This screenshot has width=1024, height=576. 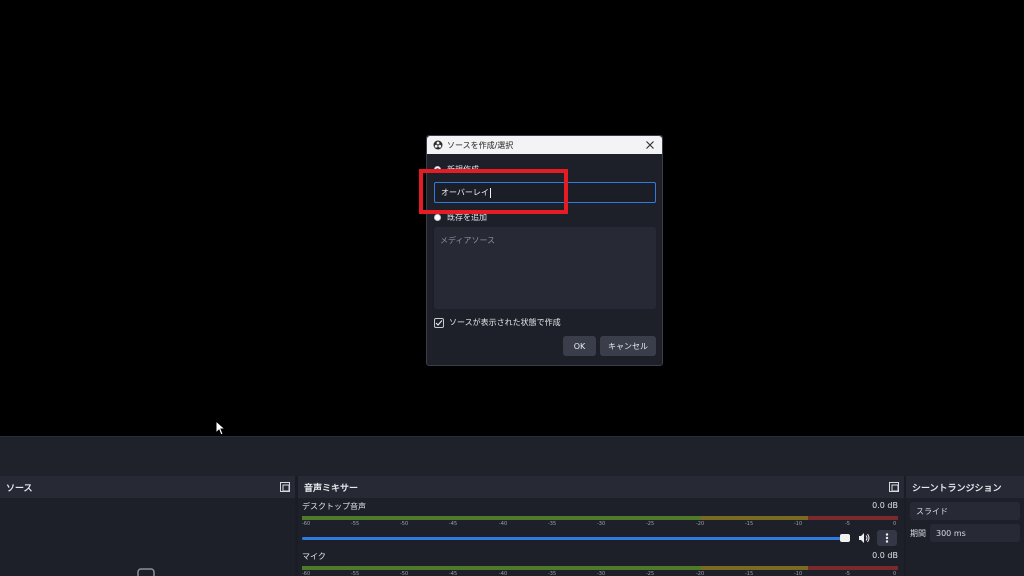 What do you see at coordinates (331, 488) in the screenshot?
I see `mixer-dock-title: 音声ミキサー` at bounding box center [331, 488].